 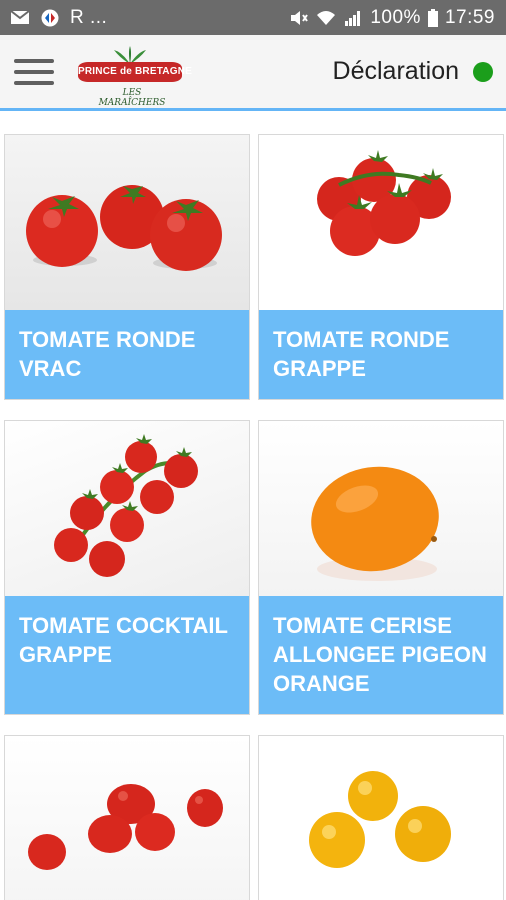 What do you see at coordinates (395, 17) in the screenshot?
I see `battery-percent: 100%` at bounding box center [395, 17].